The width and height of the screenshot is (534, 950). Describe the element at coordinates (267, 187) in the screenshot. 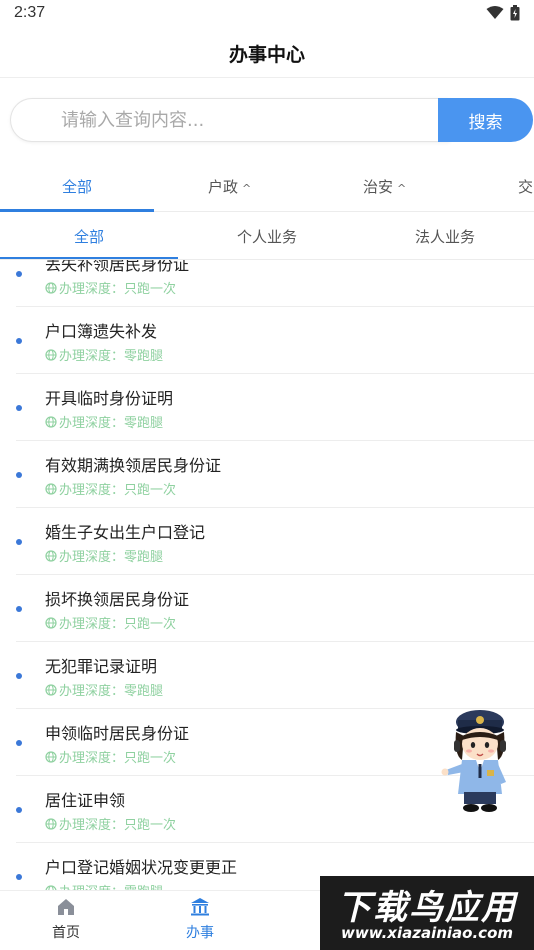

I see `category-tabs: 全部 户政 ^ 治安 ^ 交` at that location.